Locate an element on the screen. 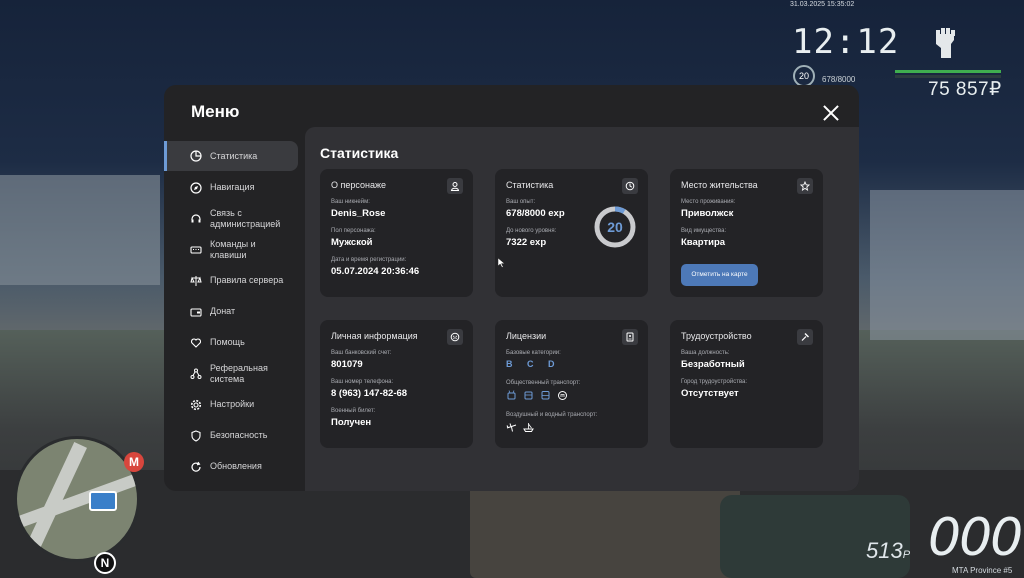 The height and width of the screenshot is (578, 1024). close-button is located at coordinates (831, 113).